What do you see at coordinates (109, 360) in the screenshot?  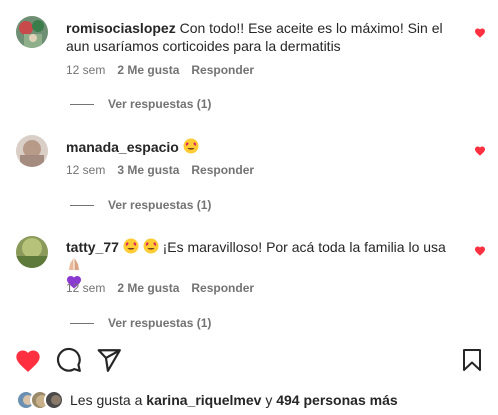 I see `share-icon` at bounding box center [109, 360].